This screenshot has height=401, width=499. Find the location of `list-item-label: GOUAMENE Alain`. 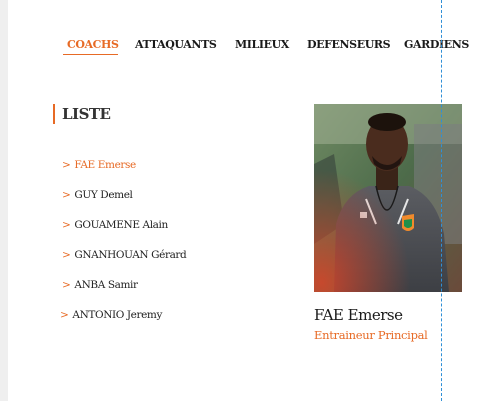

list-item-label: GOUAMENE Alain is located at coordinates (121, 225).